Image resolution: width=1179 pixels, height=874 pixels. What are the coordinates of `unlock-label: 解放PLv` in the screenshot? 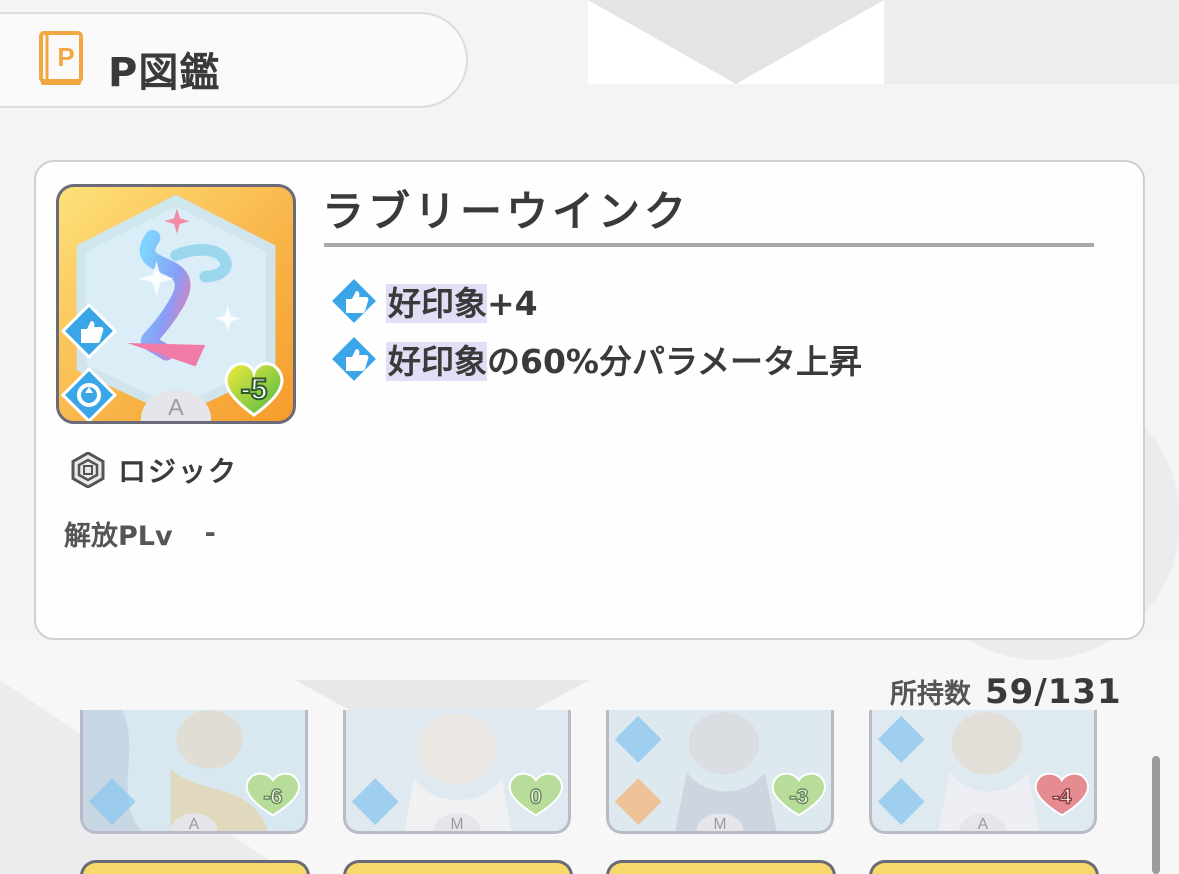 It's located at (118, 536).